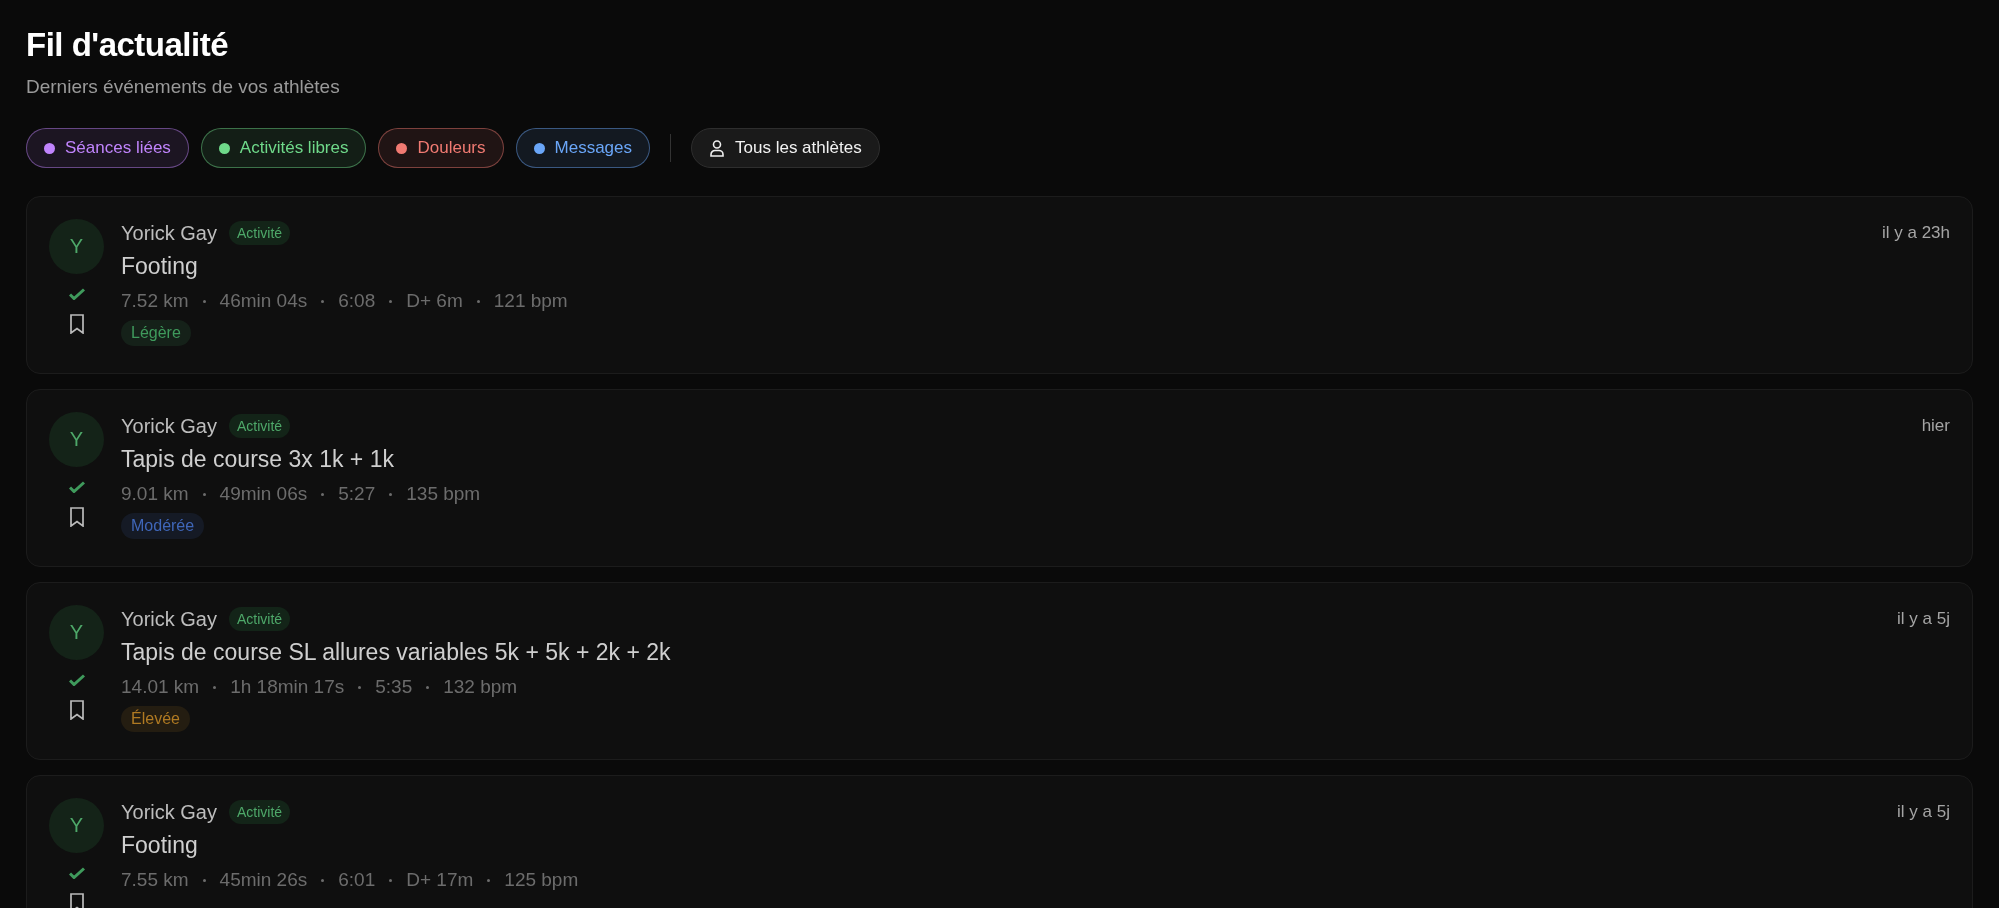 The height and width of the screenshot is (908, 1999). Describe the element at coordinates (1915, 233) in the screenshot. I see `timestamp: il y a 23h` at that location.